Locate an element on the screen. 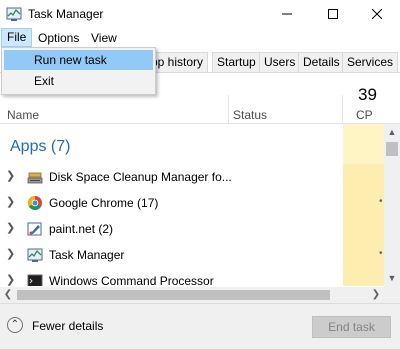 The image size is (400, 349). file-menu-dropdown: Run new task Exit is located at coordinates (78, 71).